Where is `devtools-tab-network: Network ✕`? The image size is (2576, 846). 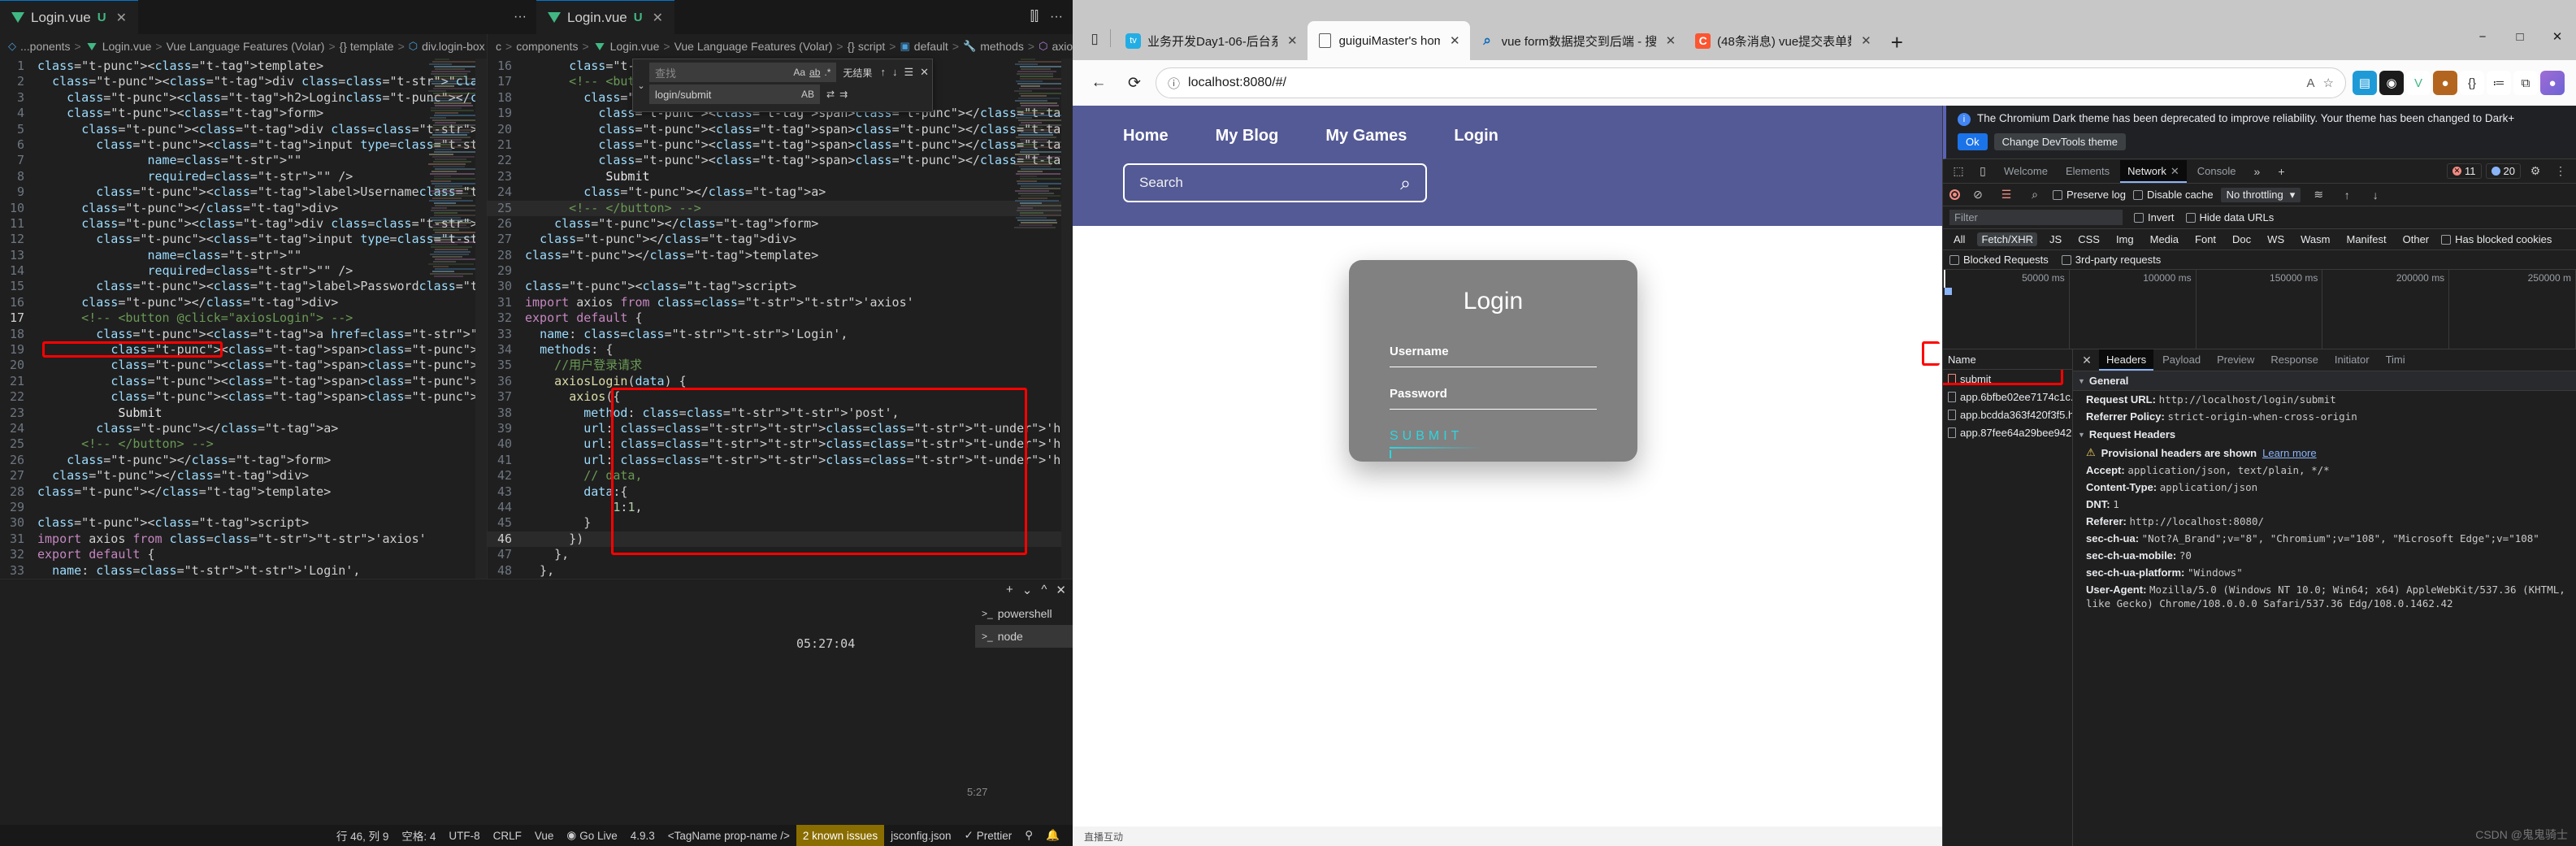
devtools-tab-network: Network ✕ is located at coordinates (2153, 171).